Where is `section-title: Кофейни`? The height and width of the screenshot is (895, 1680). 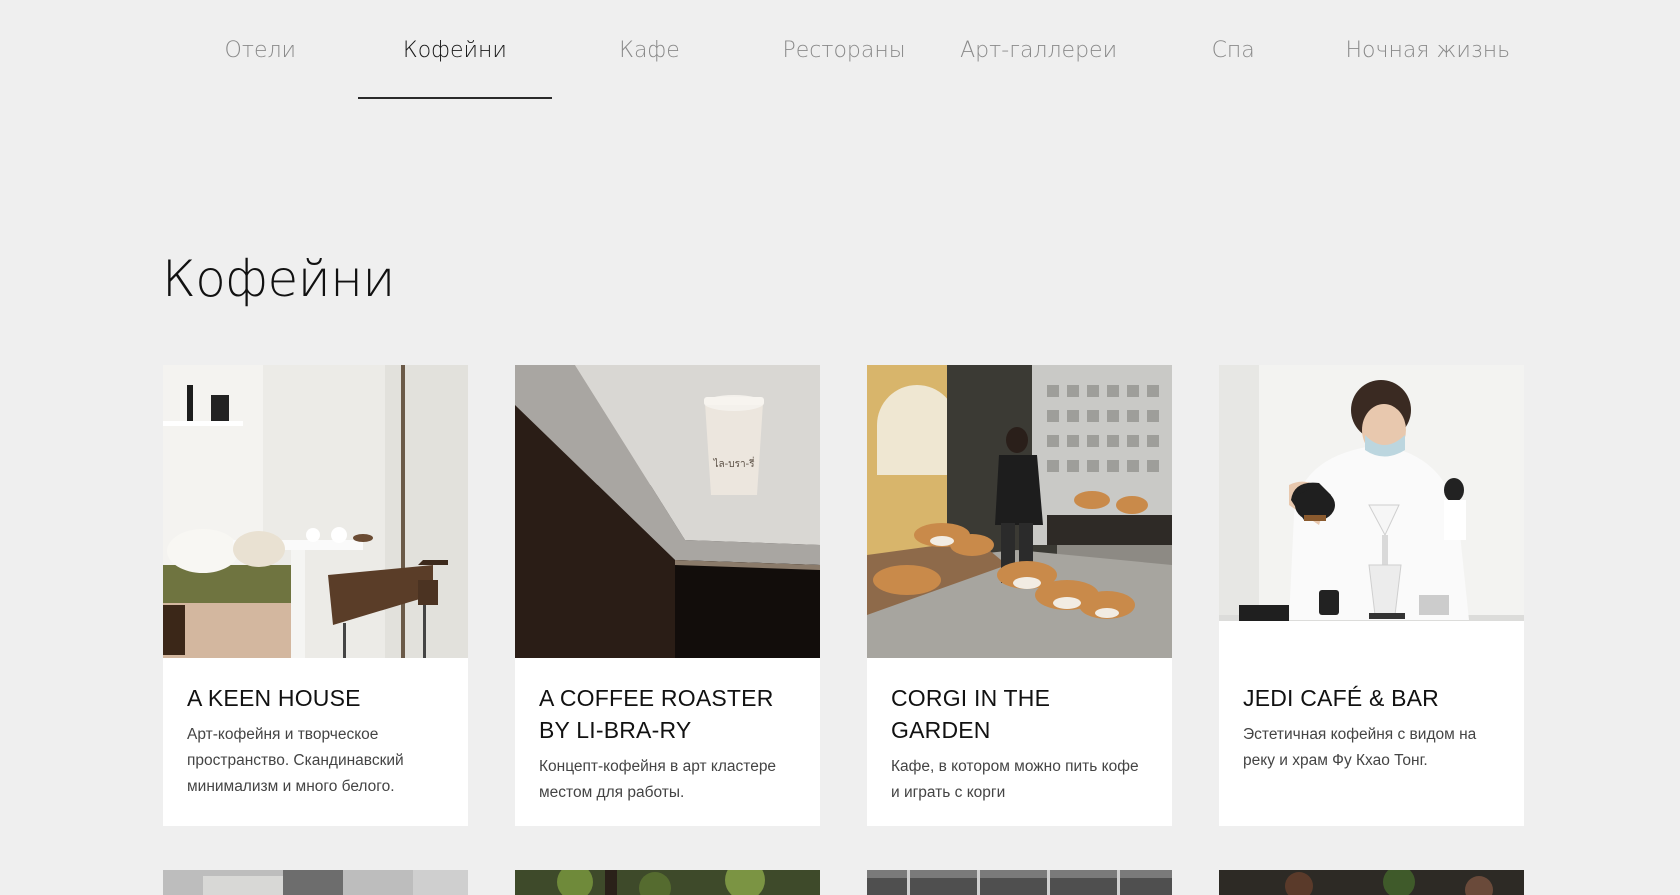 section-title: Кофейни is located at coordinates (278, 279).